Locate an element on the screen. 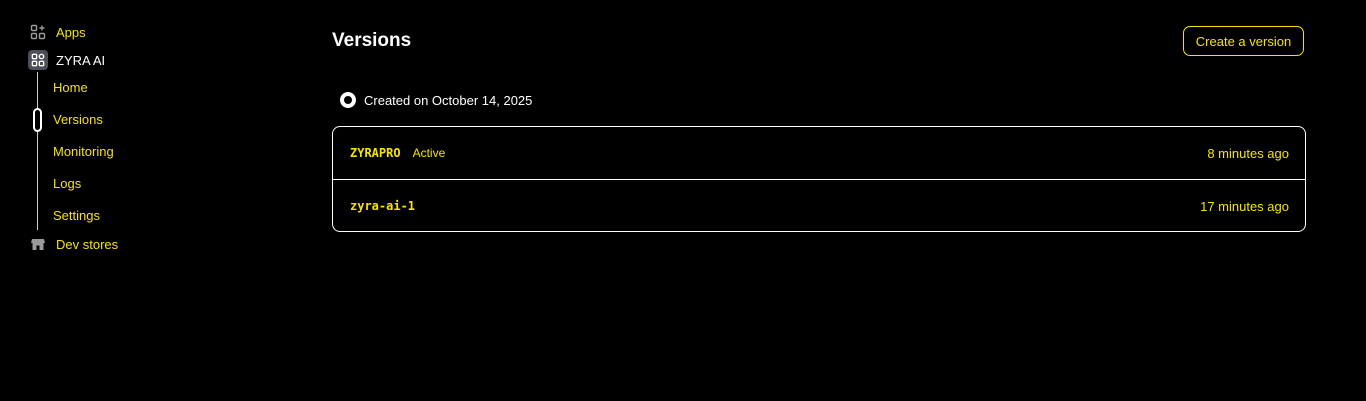 This screenshot has height=401, width=1366. created-info: Created on October 14, 2025 is located at coordinates (436, 100).